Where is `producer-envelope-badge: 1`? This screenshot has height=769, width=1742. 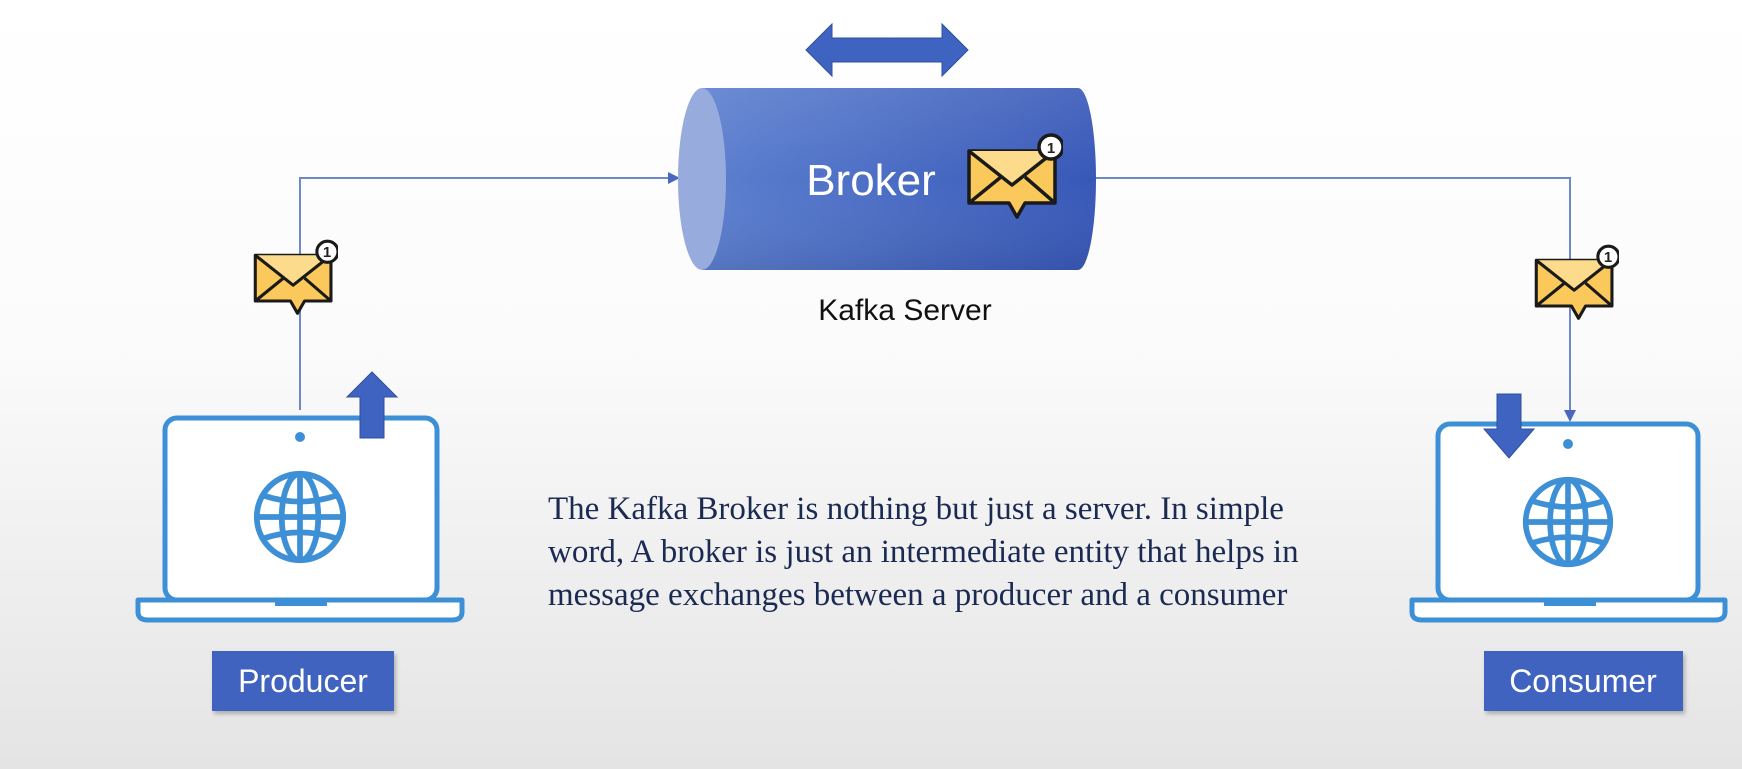
producer-envelope-badge: 1 is located at coordinates (327, 252).